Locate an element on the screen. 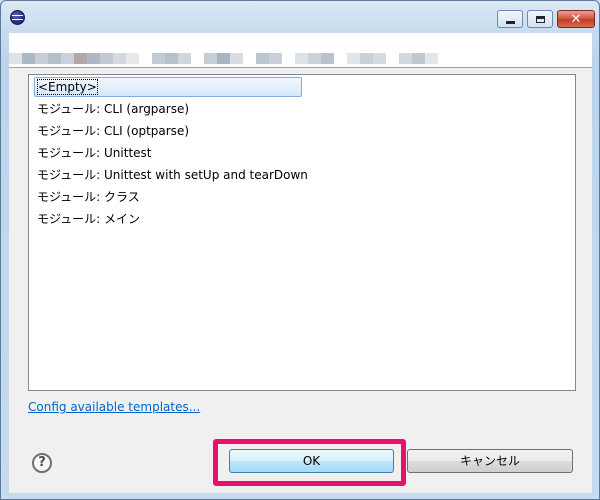 This screenshot has width=600, height=500. ok-button: OK is located at coordinates (311, 461).